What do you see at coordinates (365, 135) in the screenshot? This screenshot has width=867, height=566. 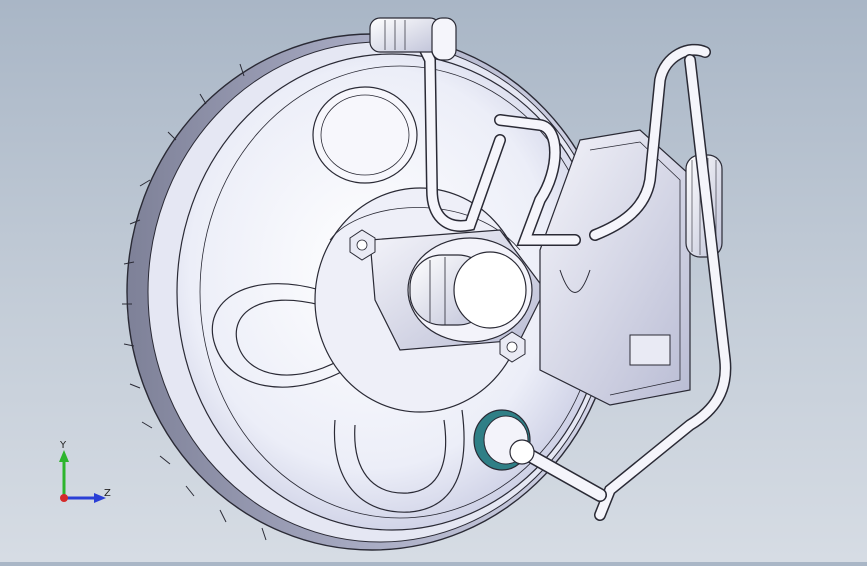 I see `upper-recess` at bounding box center [365, 135].